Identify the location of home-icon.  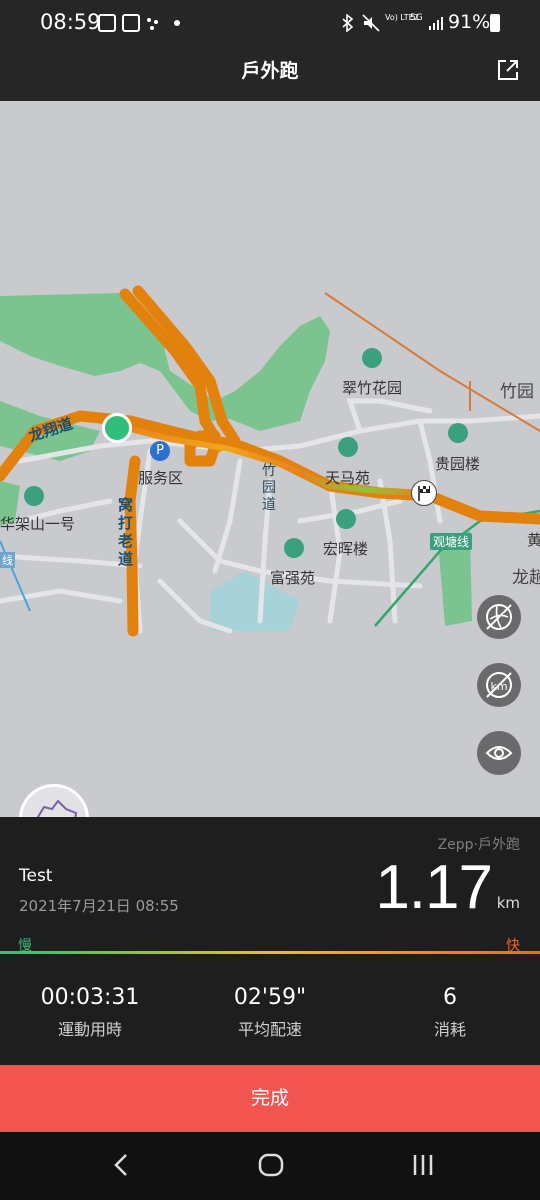
(271, 1165).